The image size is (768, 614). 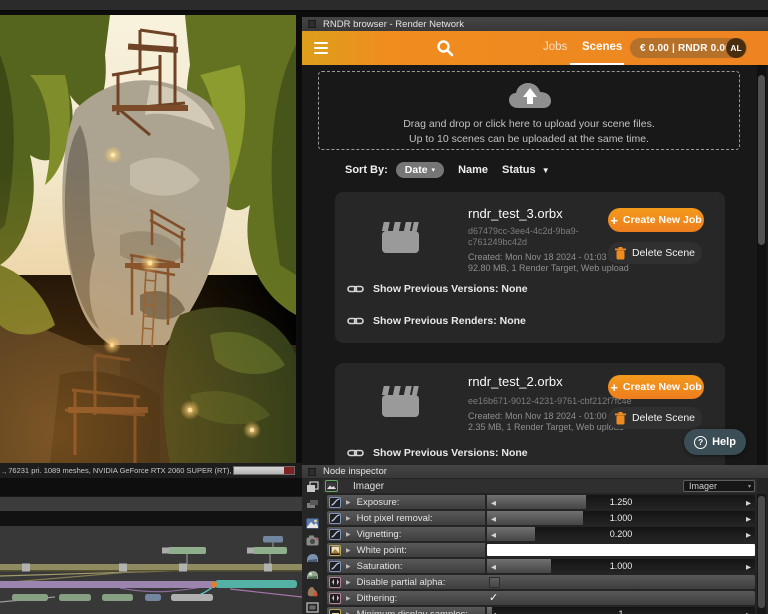 I want to click on node-inspector-titlebar: Node inspector, so click(x=535, y=471).